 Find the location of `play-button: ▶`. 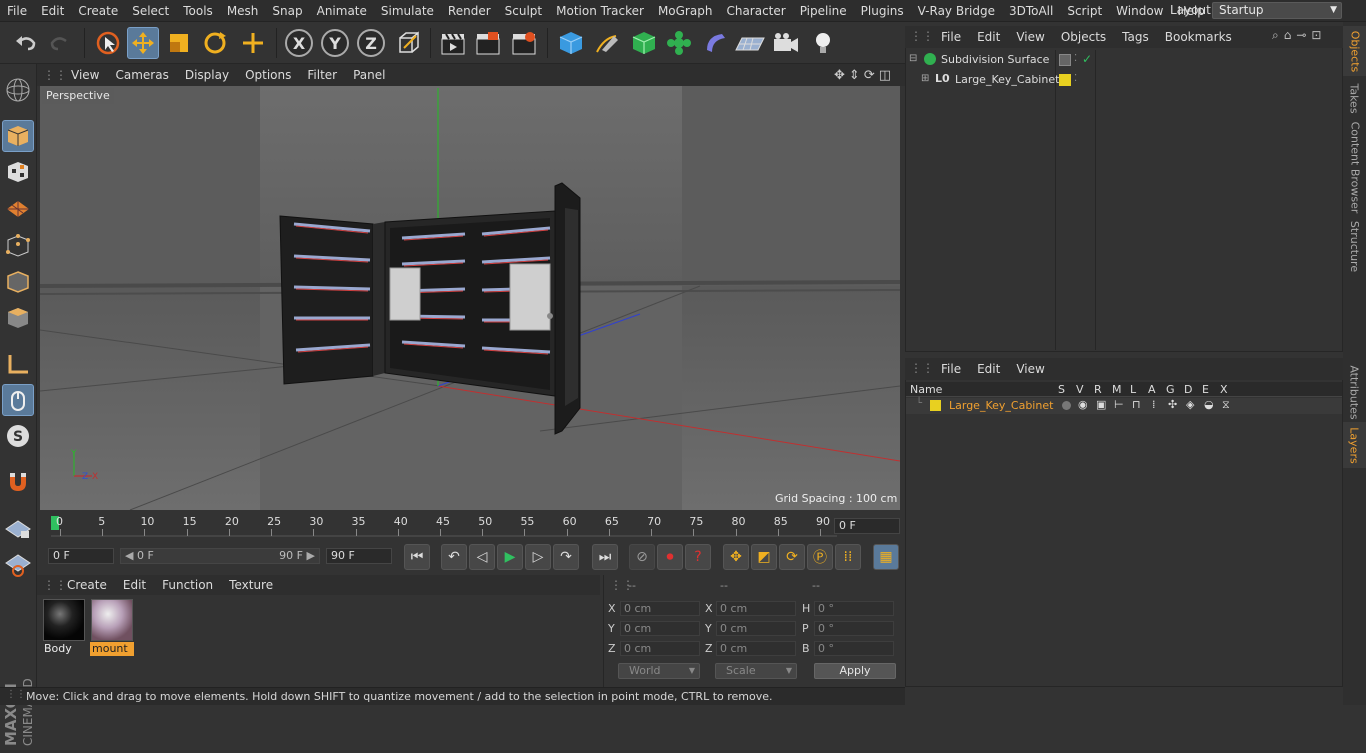

play-button: ▶ is located at coordinates (510, 557).